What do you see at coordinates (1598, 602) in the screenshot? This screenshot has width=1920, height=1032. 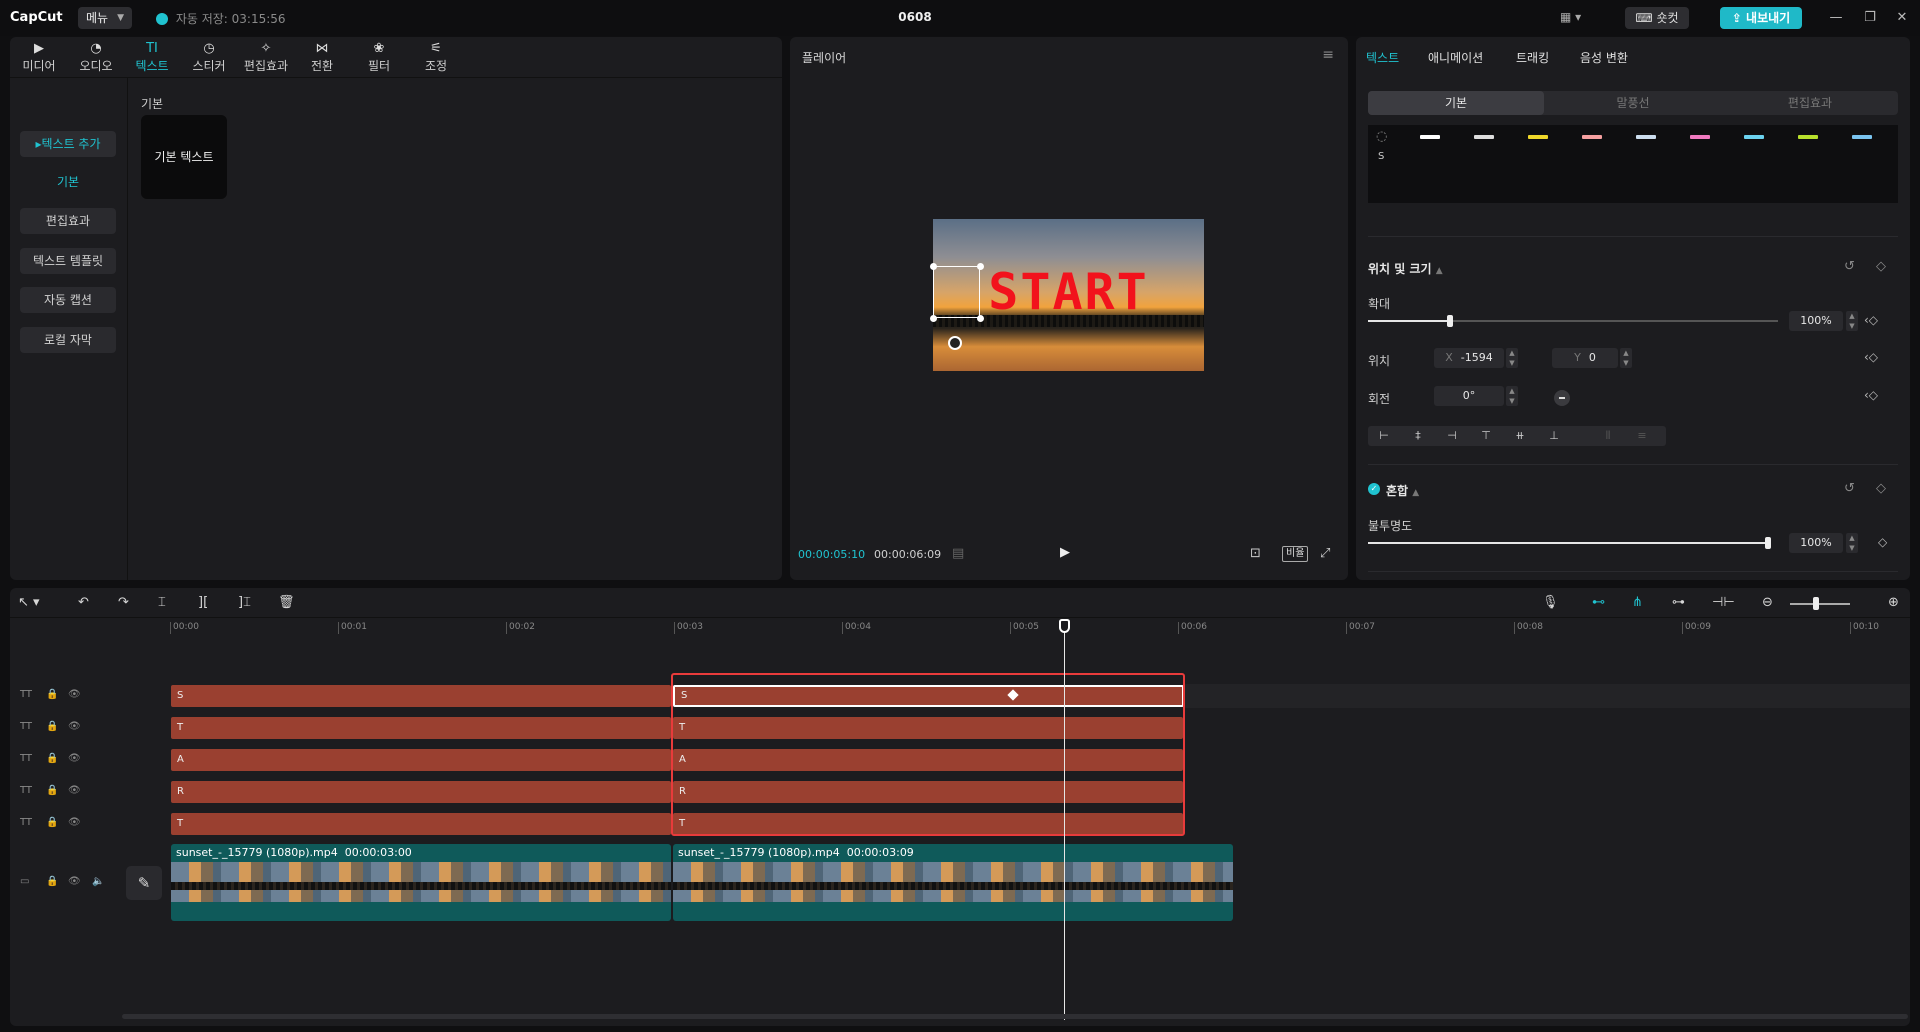 I see `main-track-magnet-icon: ⊷` at bounding box center [1598, 602].